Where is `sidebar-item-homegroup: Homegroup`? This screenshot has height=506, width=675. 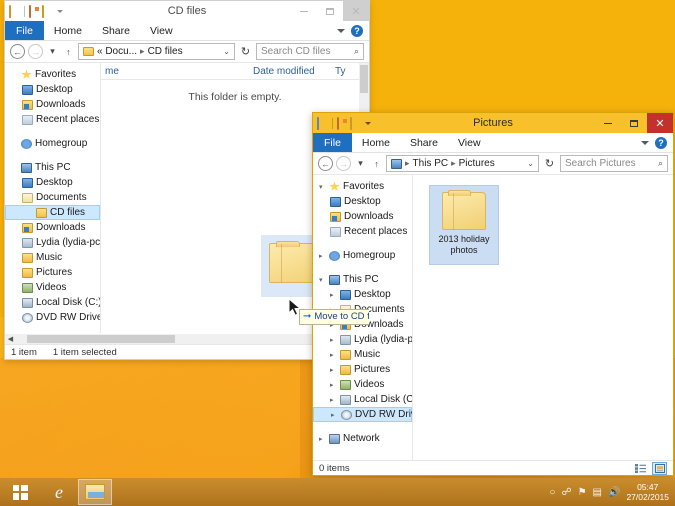 sidebar-item-homegroup: Homegroup is located at coordinates (52, 143).